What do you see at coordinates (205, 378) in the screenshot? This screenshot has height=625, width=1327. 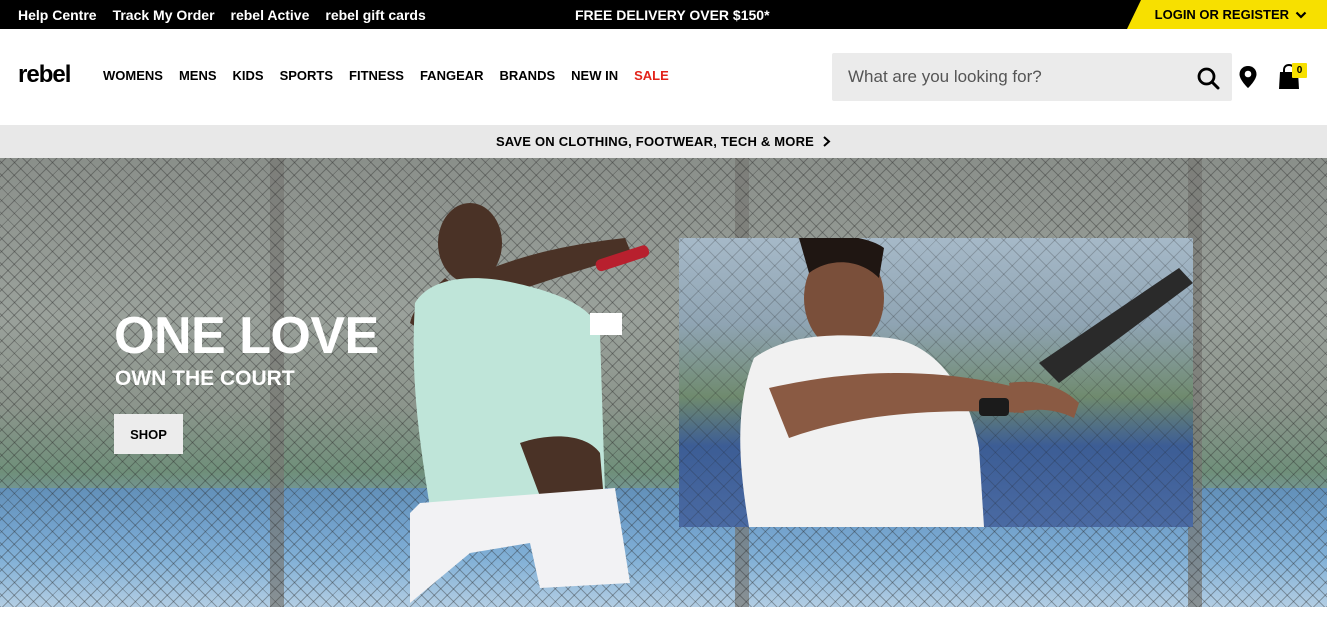 I see `hero-subtitle: OWN THE COURT` at bounding box center [205, 378].